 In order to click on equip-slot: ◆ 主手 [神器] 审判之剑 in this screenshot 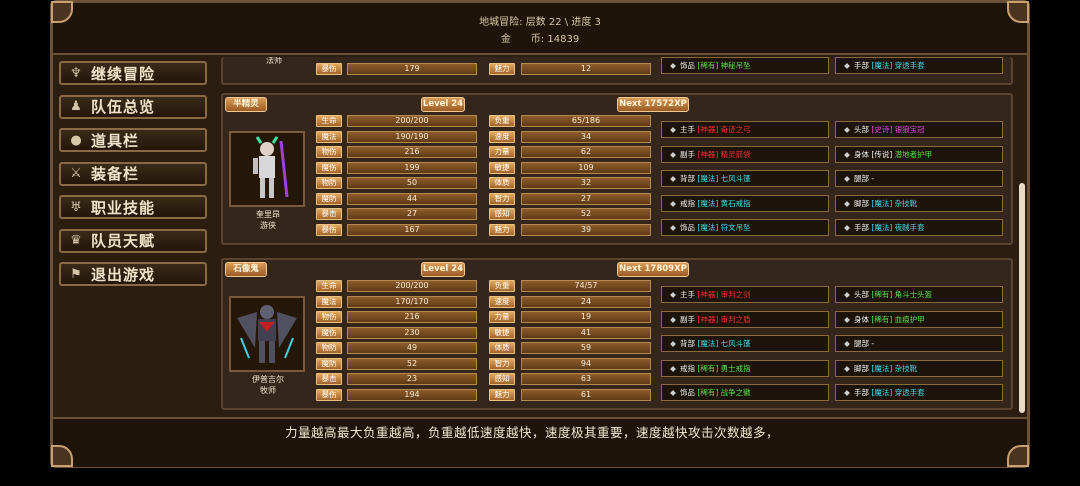, I will do `click(745, 294)`.